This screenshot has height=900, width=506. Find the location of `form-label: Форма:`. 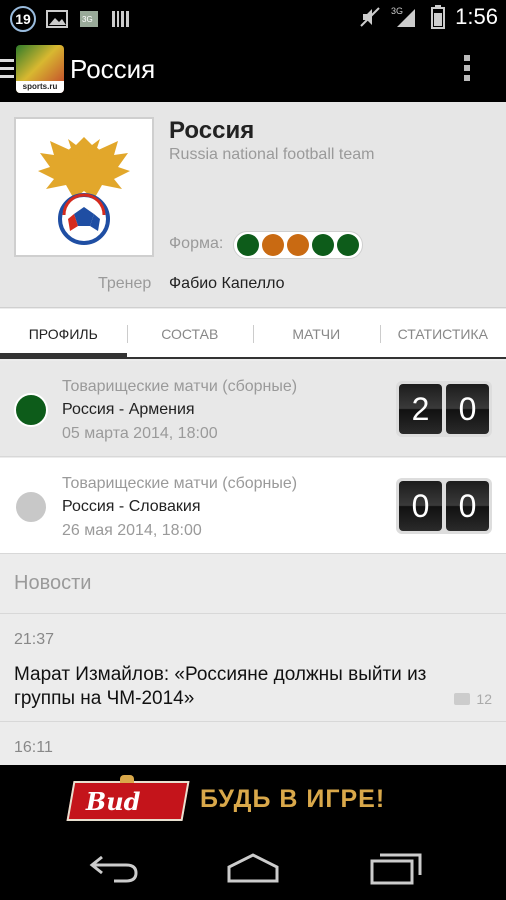

form-label: Форма: is located at coordinates (196, 243).